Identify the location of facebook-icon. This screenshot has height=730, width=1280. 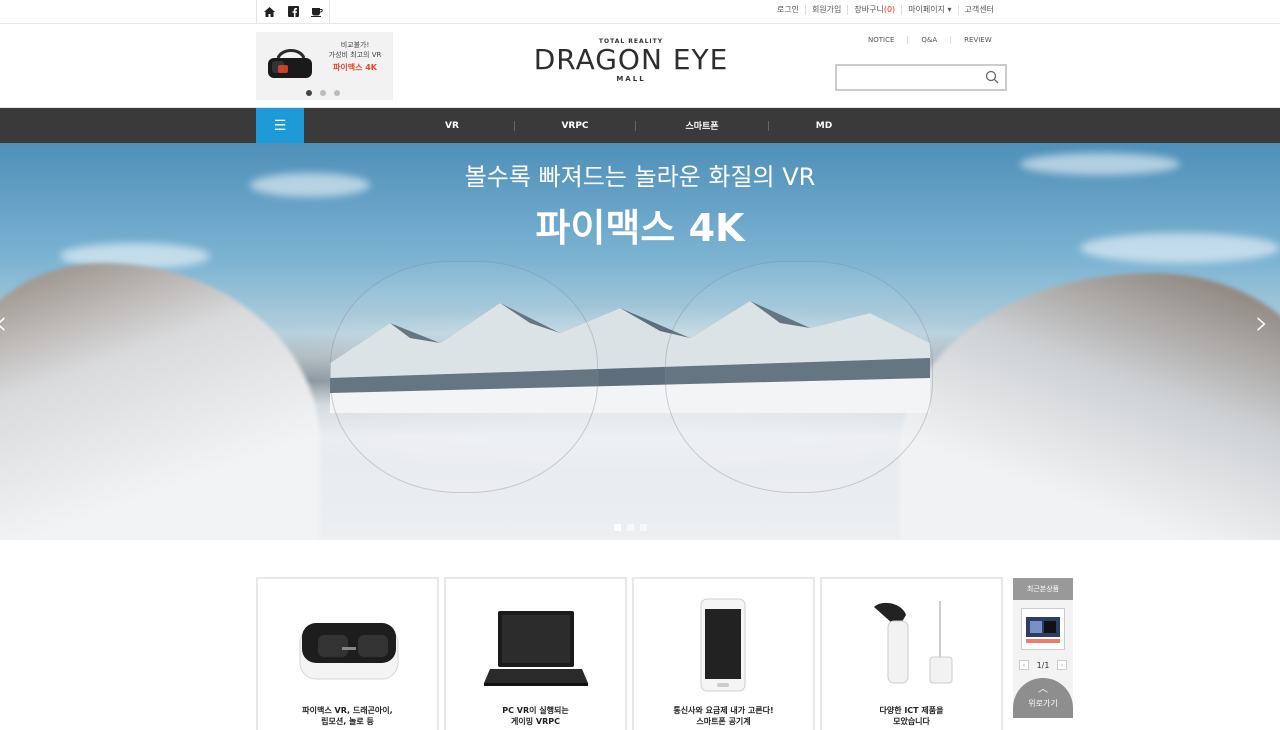
(293, 11).